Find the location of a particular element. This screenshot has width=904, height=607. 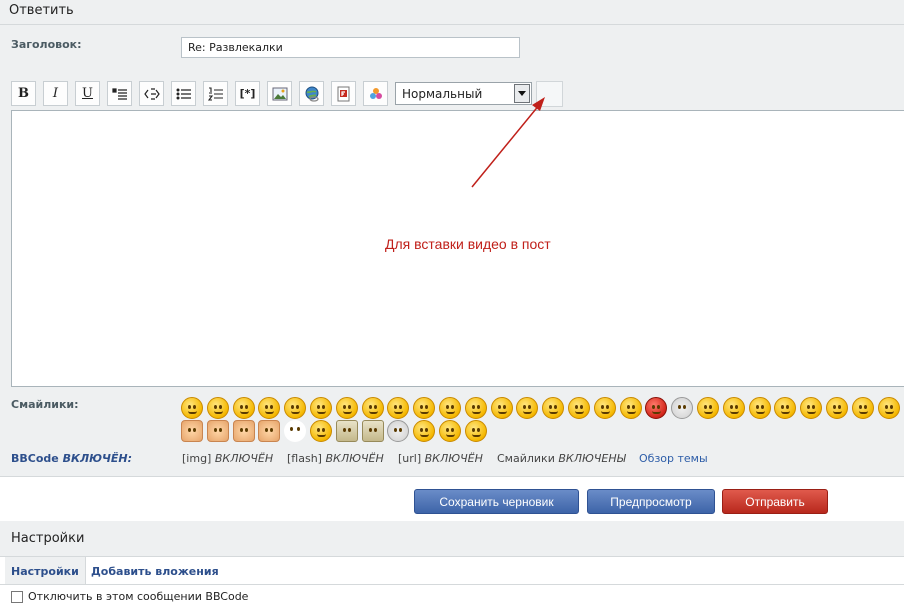

numbered-list-button is located at coordinates (215, 93).